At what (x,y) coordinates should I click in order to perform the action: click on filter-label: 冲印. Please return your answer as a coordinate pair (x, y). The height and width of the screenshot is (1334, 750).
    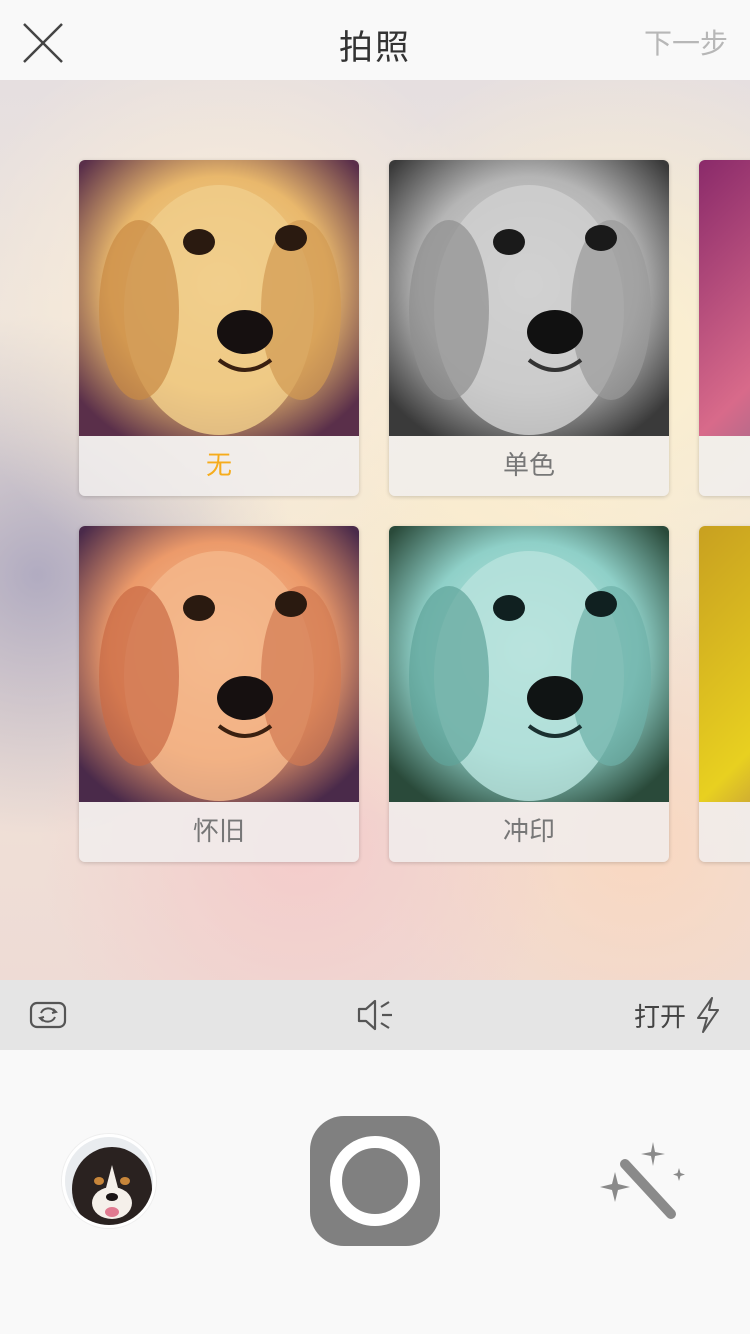
    Looking at the image, I should click on (529, 832).